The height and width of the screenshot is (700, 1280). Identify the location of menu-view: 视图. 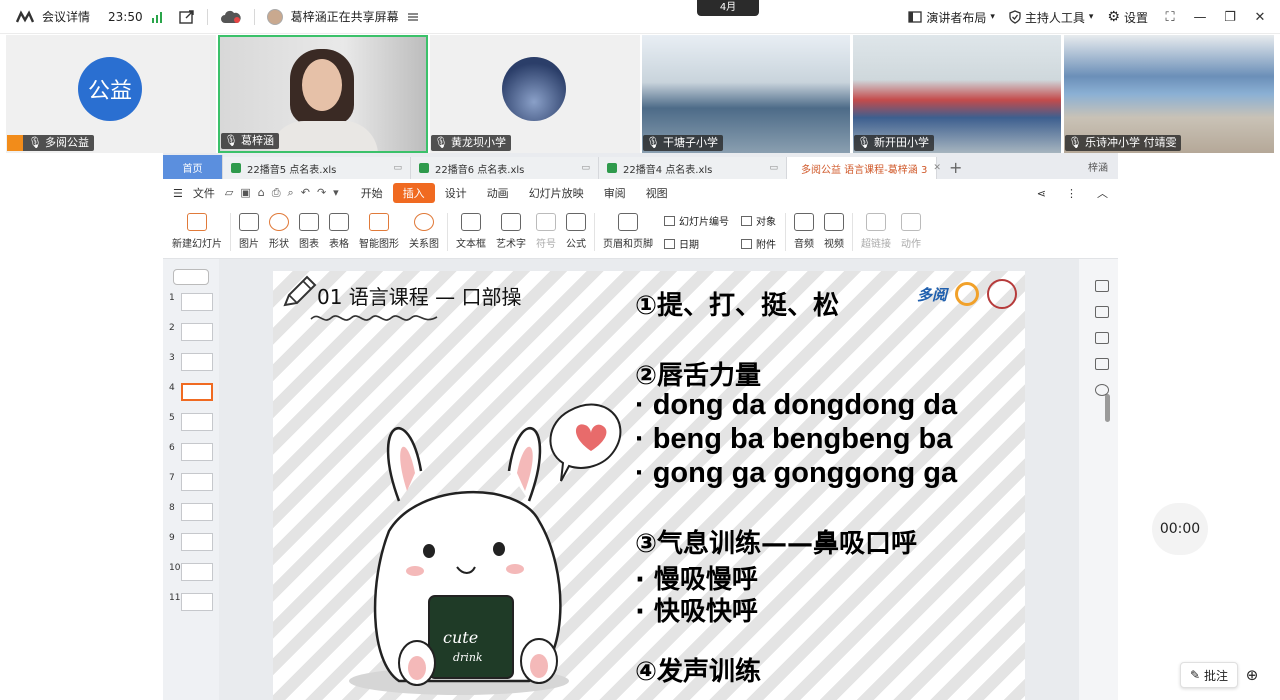
(657, 193).